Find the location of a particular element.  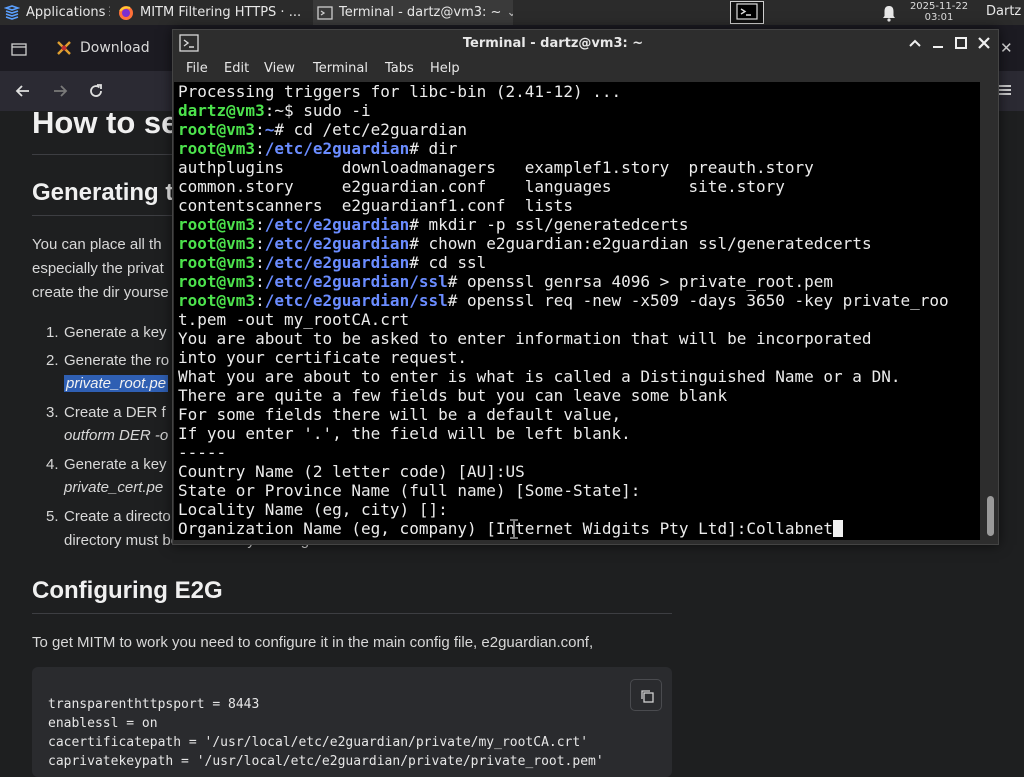

menu-edit: Edit is located at coordinates (236, 68).